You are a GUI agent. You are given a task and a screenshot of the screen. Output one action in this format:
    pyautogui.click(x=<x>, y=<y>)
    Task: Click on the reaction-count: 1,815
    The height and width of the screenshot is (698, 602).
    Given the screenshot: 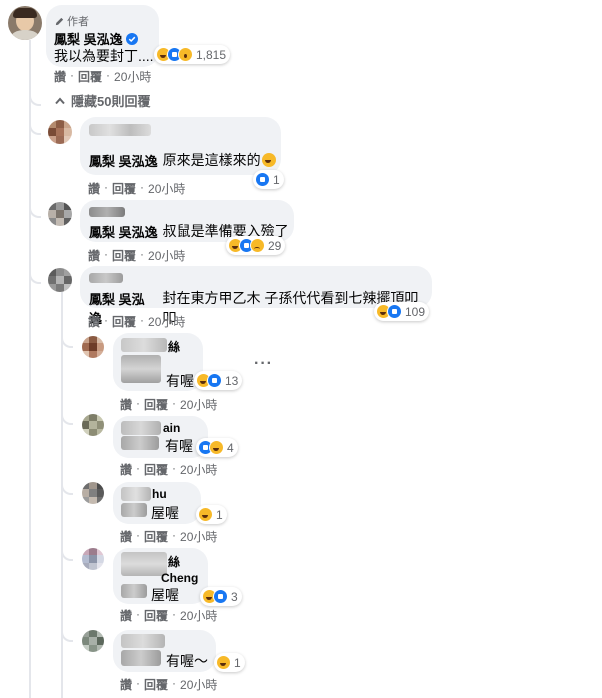 What is the action you would take?
    pyautogui.click(x=211, y=54)
    